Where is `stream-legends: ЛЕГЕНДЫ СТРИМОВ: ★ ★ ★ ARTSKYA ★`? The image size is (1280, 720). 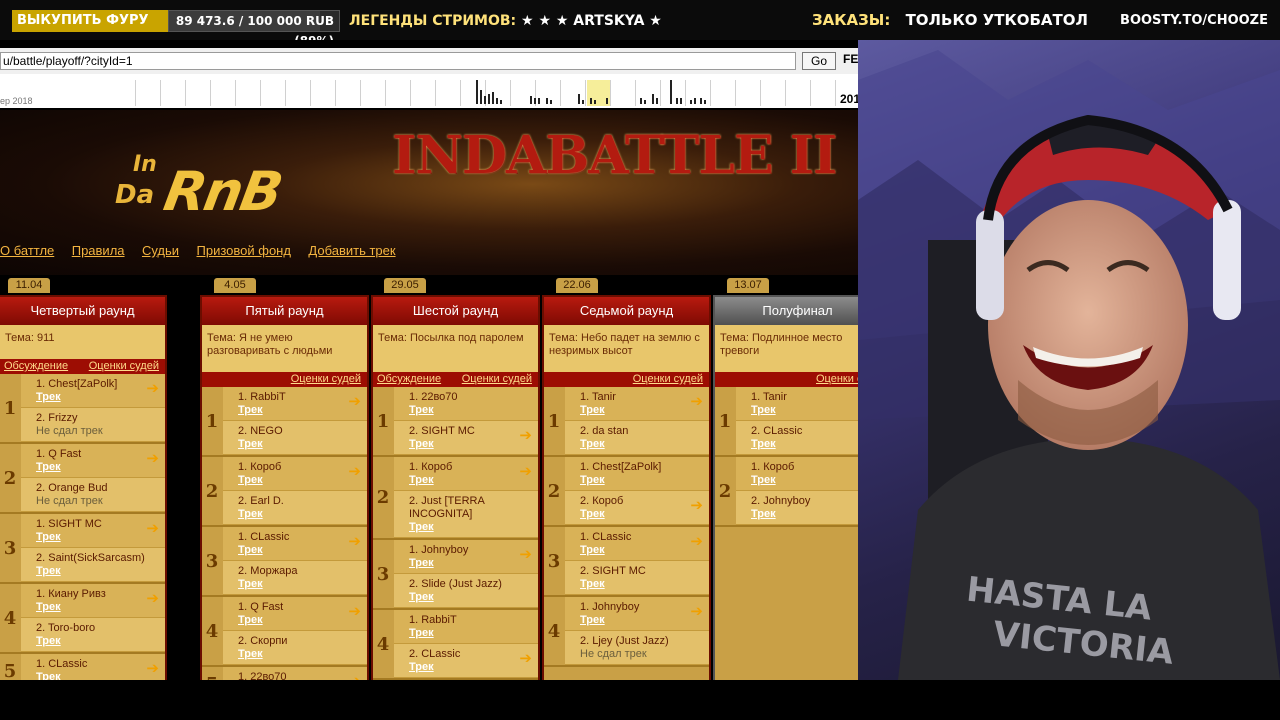 stream-legends: ЛЕГЕНДЫ СТРИМОВ: ★ ★ ★ ARTSKYA ★ is located at coordinates (505, 21).